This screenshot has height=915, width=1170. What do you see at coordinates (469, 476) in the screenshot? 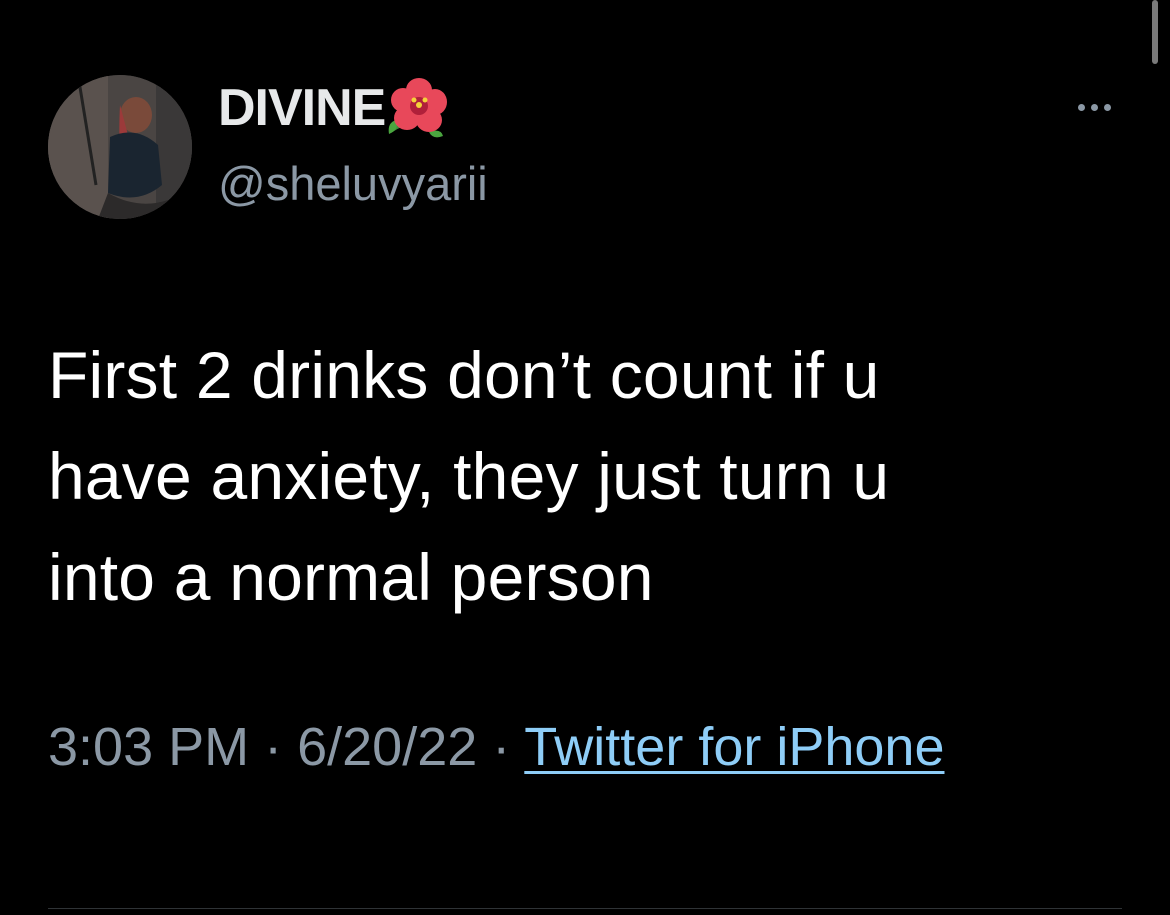
I see `tweet-text-line: have anxiety, they just turn u` at bounding box center [469, 476].